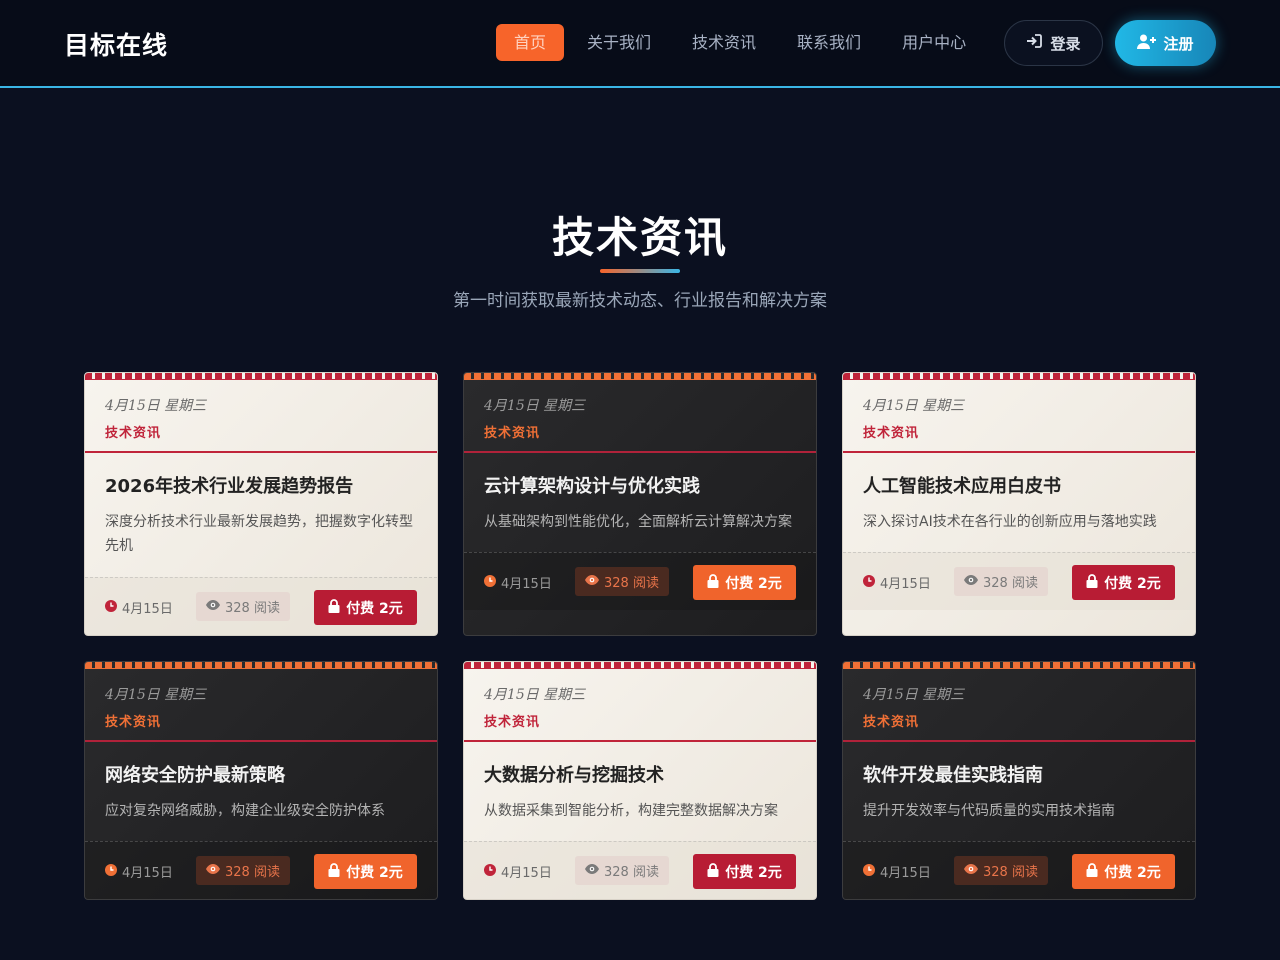 Image resolution: width=1280 pixels, height=960 pixels. I want to click on card-title: 2026年技术行业发展趋势报告, so click(229, 485).